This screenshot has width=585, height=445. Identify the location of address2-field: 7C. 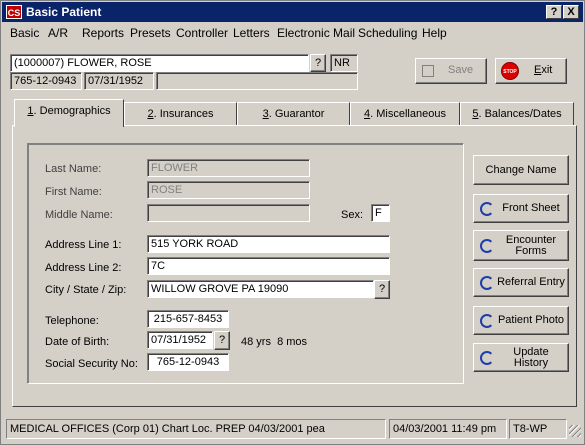
(268, 266).